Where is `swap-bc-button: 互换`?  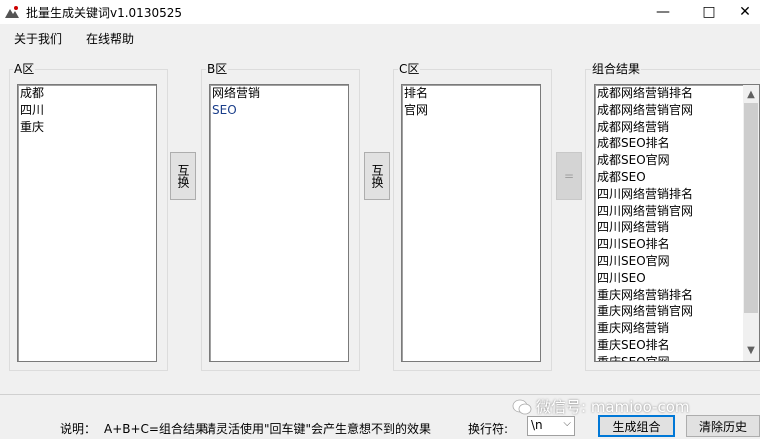 swap-bc-button: 互换 is located at coordinates (377, 176).